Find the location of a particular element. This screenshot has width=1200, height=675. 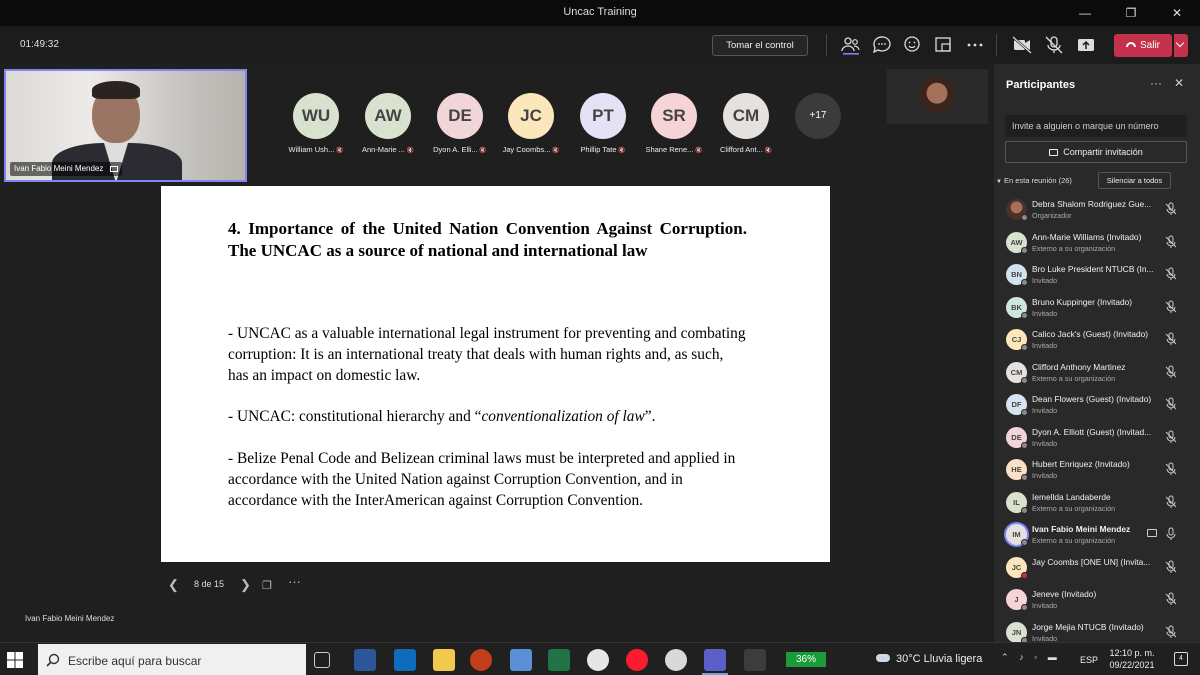

participant-tile: WU William Ush... 🔇 is located at coordinates (316, 123).